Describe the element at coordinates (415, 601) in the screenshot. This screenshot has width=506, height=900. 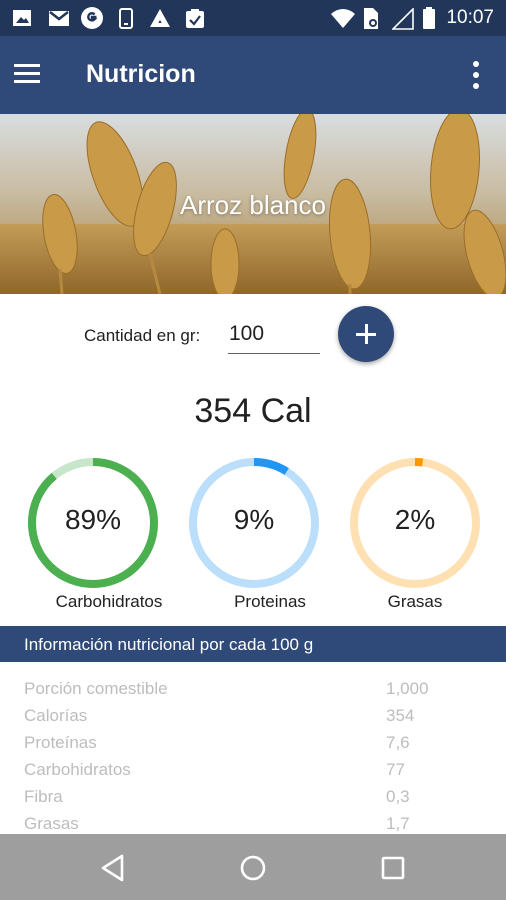
I see `fats-label: Grasas` at that location.